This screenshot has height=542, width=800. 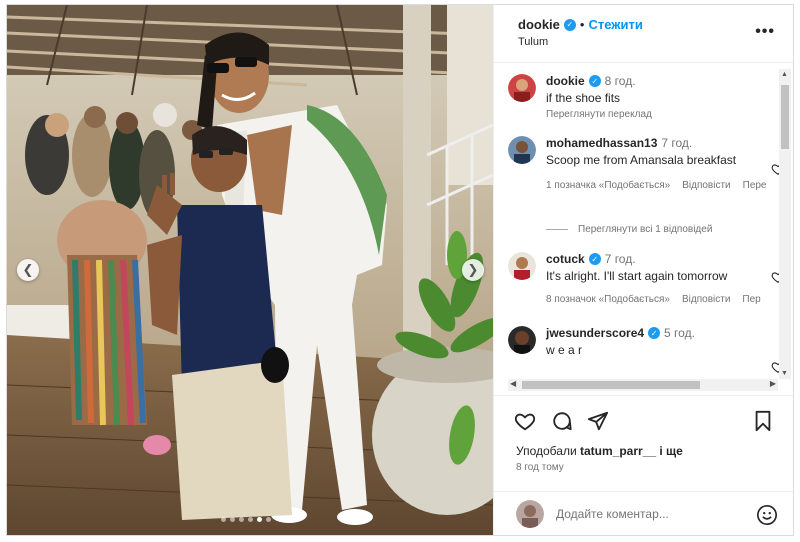 I want to click on caption-text: if the shoe fits, so click(x=583, y=98).